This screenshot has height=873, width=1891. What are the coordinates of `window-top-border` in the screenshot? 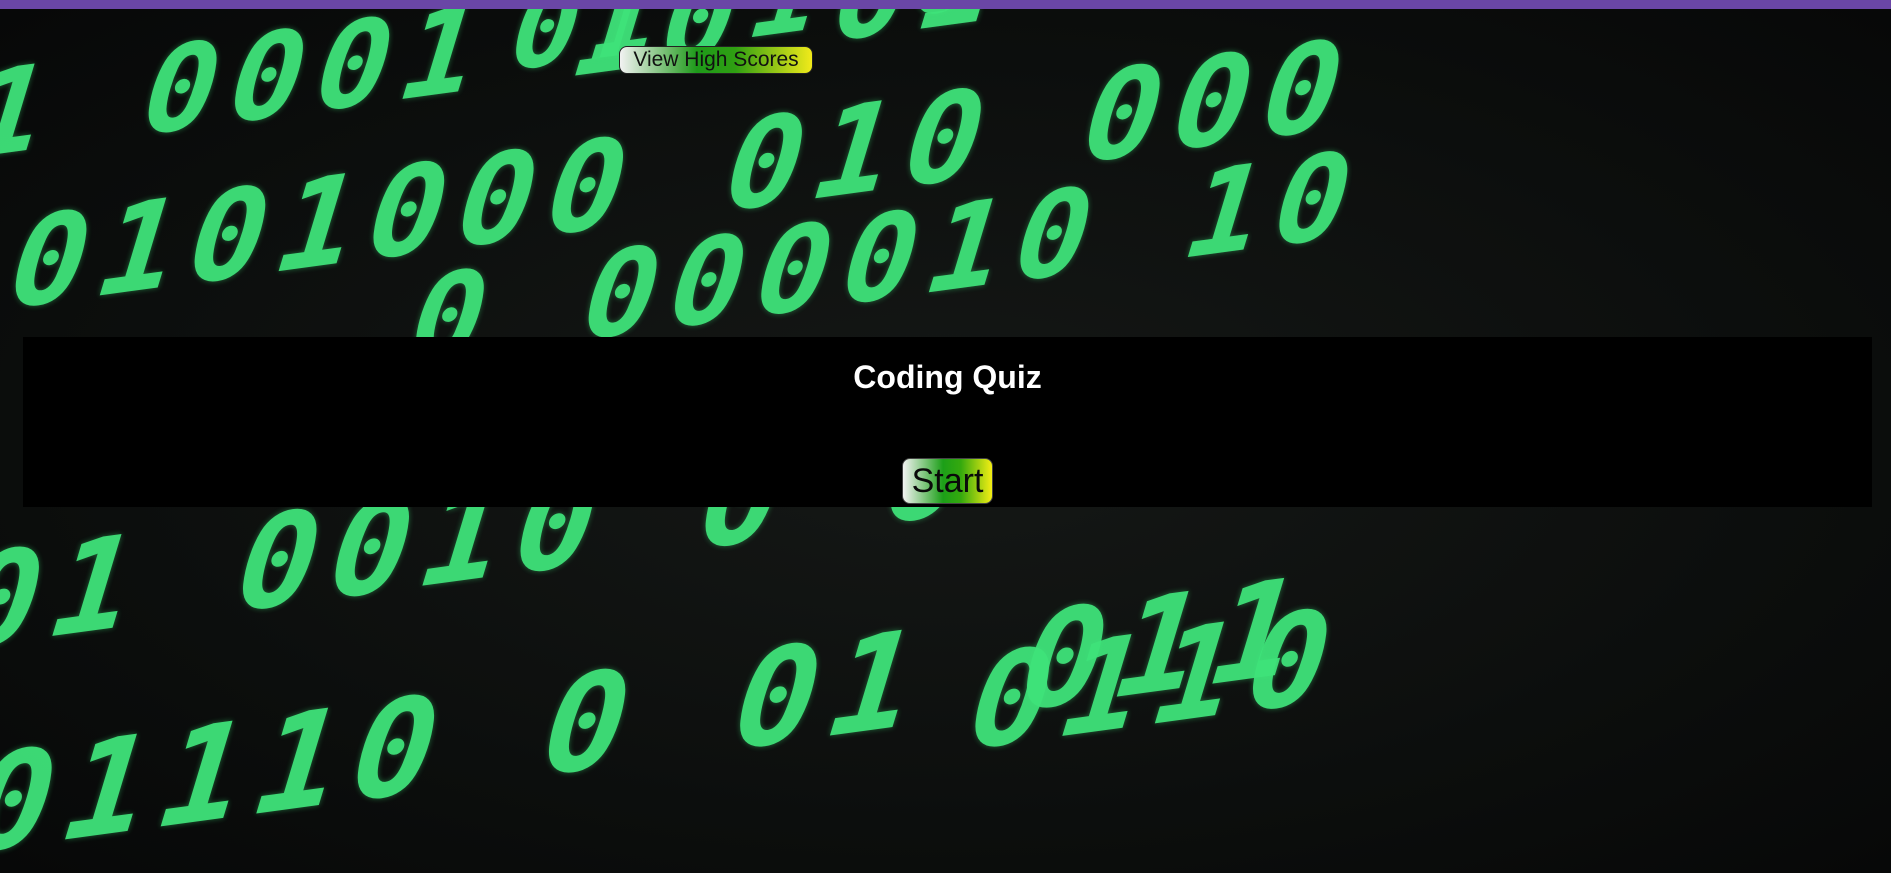 It's located at (945, 4).